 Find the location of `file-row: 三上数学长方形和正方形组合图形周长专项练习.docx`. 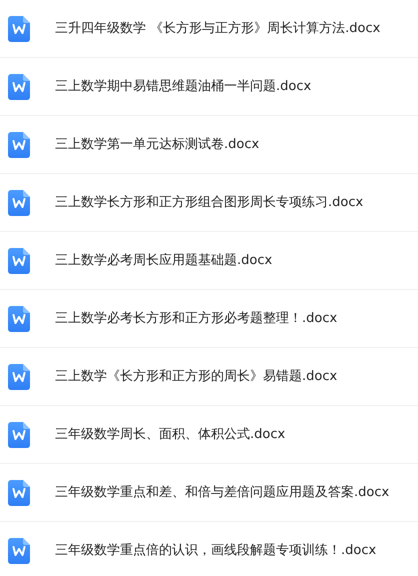

file-row: 三上数学长方形和正方形组合图形周长专项练习.docx is located at coordinates (209, 203).